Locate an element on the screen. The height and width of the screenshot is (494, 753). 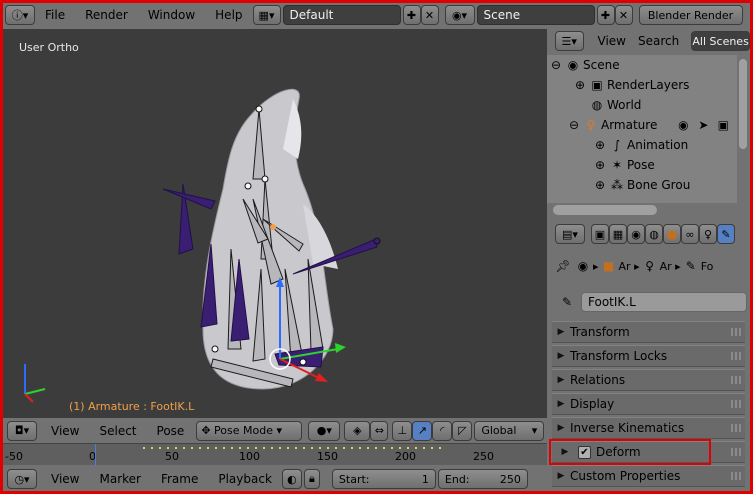
menu-pose: Pose is located at coordinates (171, 431).